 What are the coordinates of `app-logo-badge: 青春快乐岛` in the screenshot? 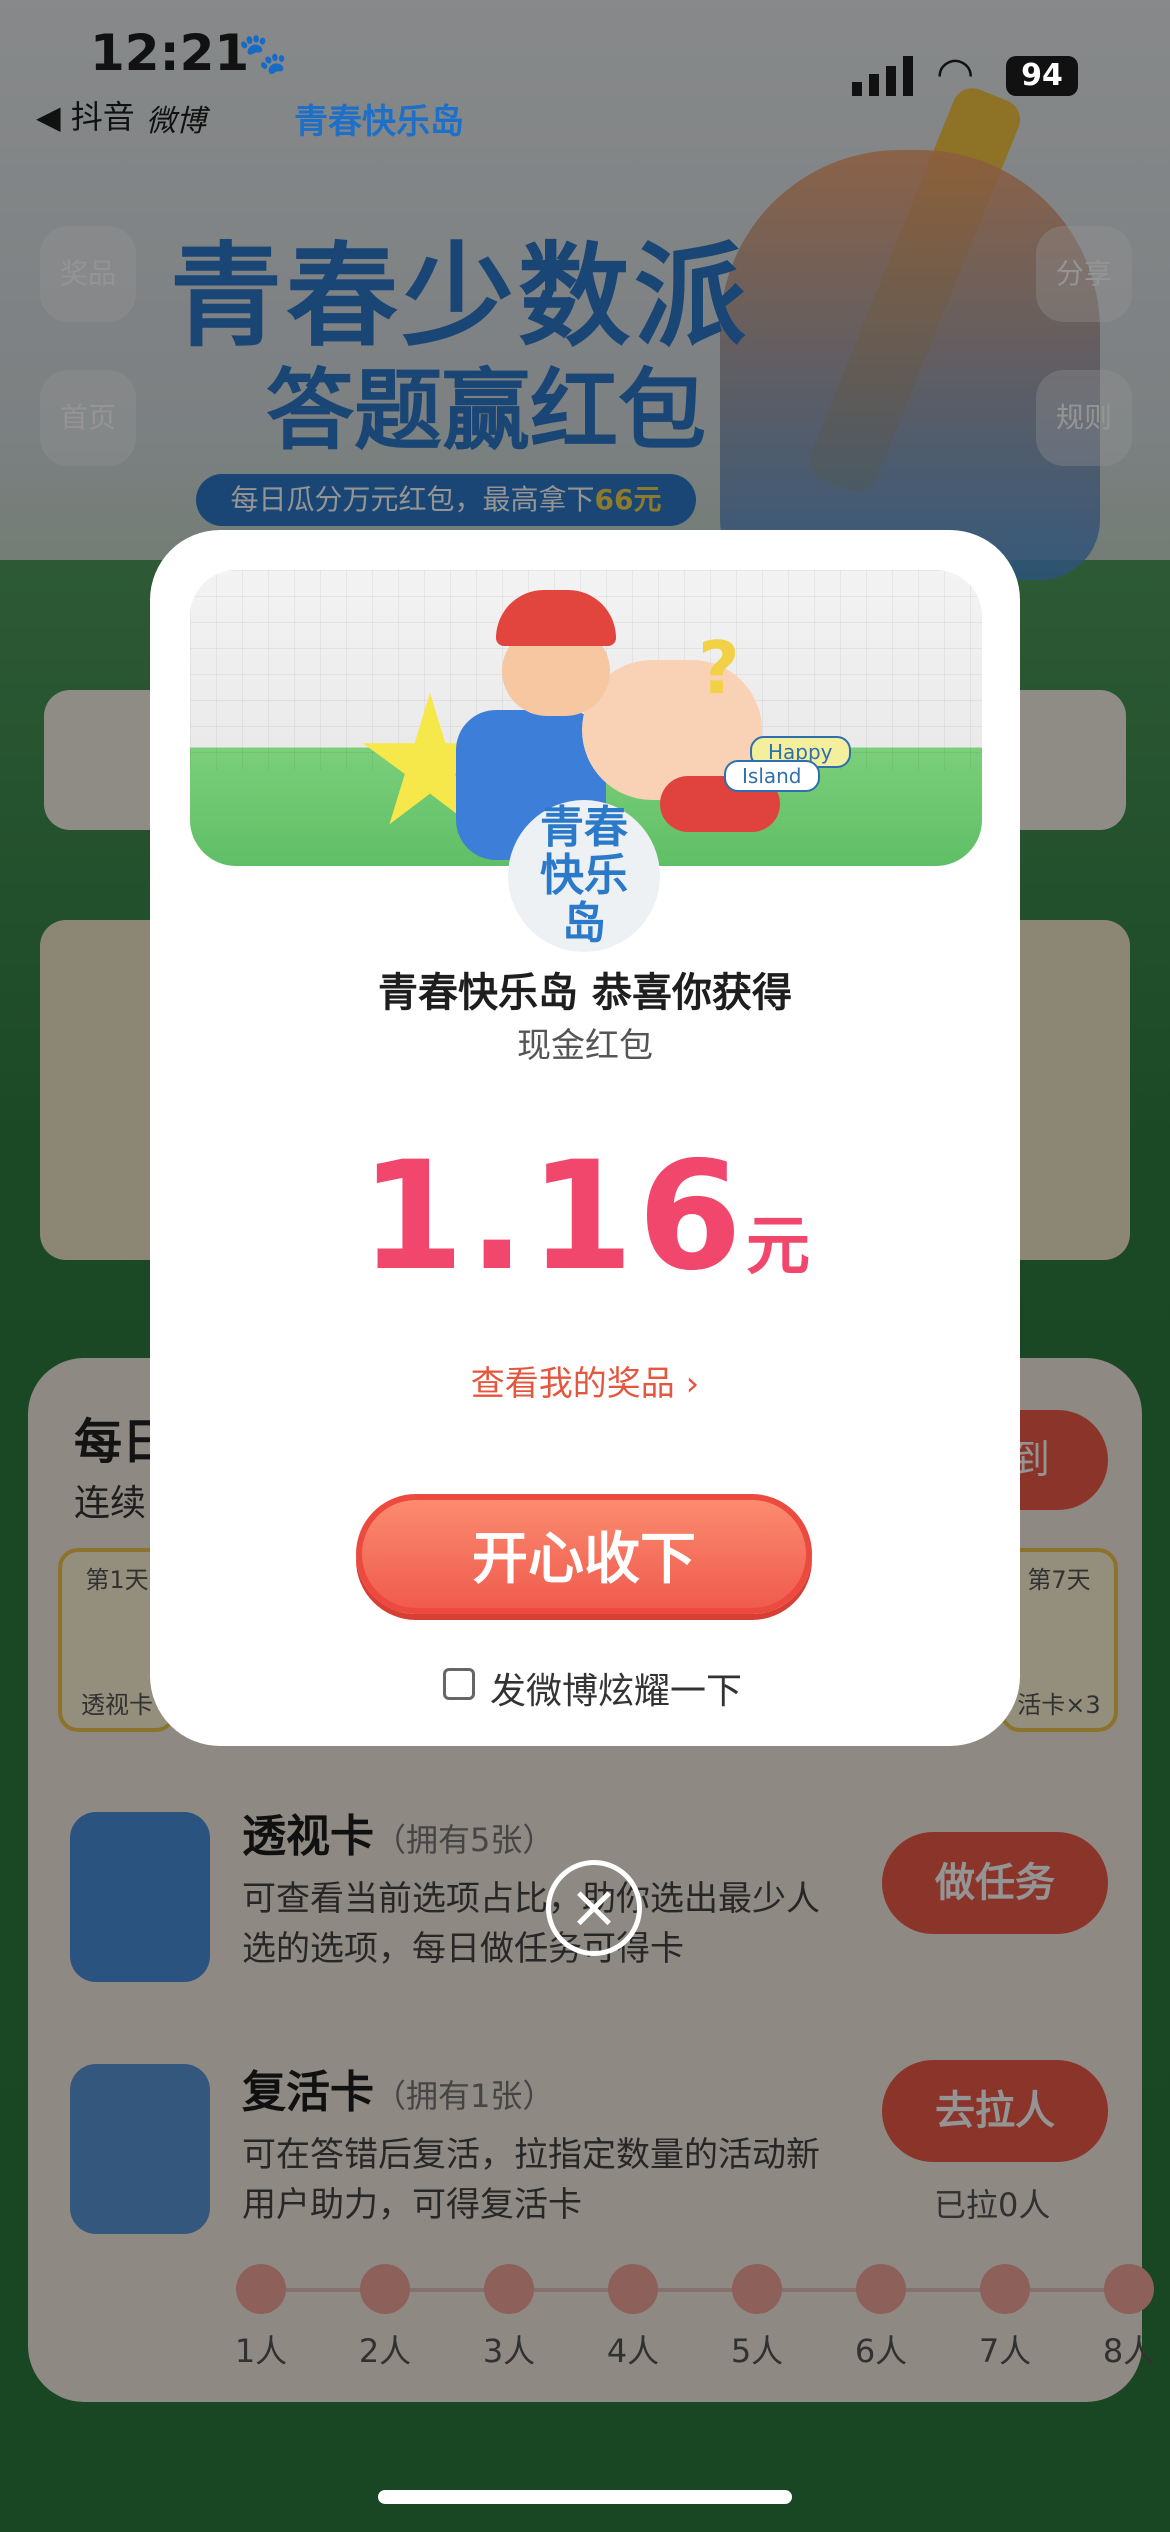 It's located at (584, 876).